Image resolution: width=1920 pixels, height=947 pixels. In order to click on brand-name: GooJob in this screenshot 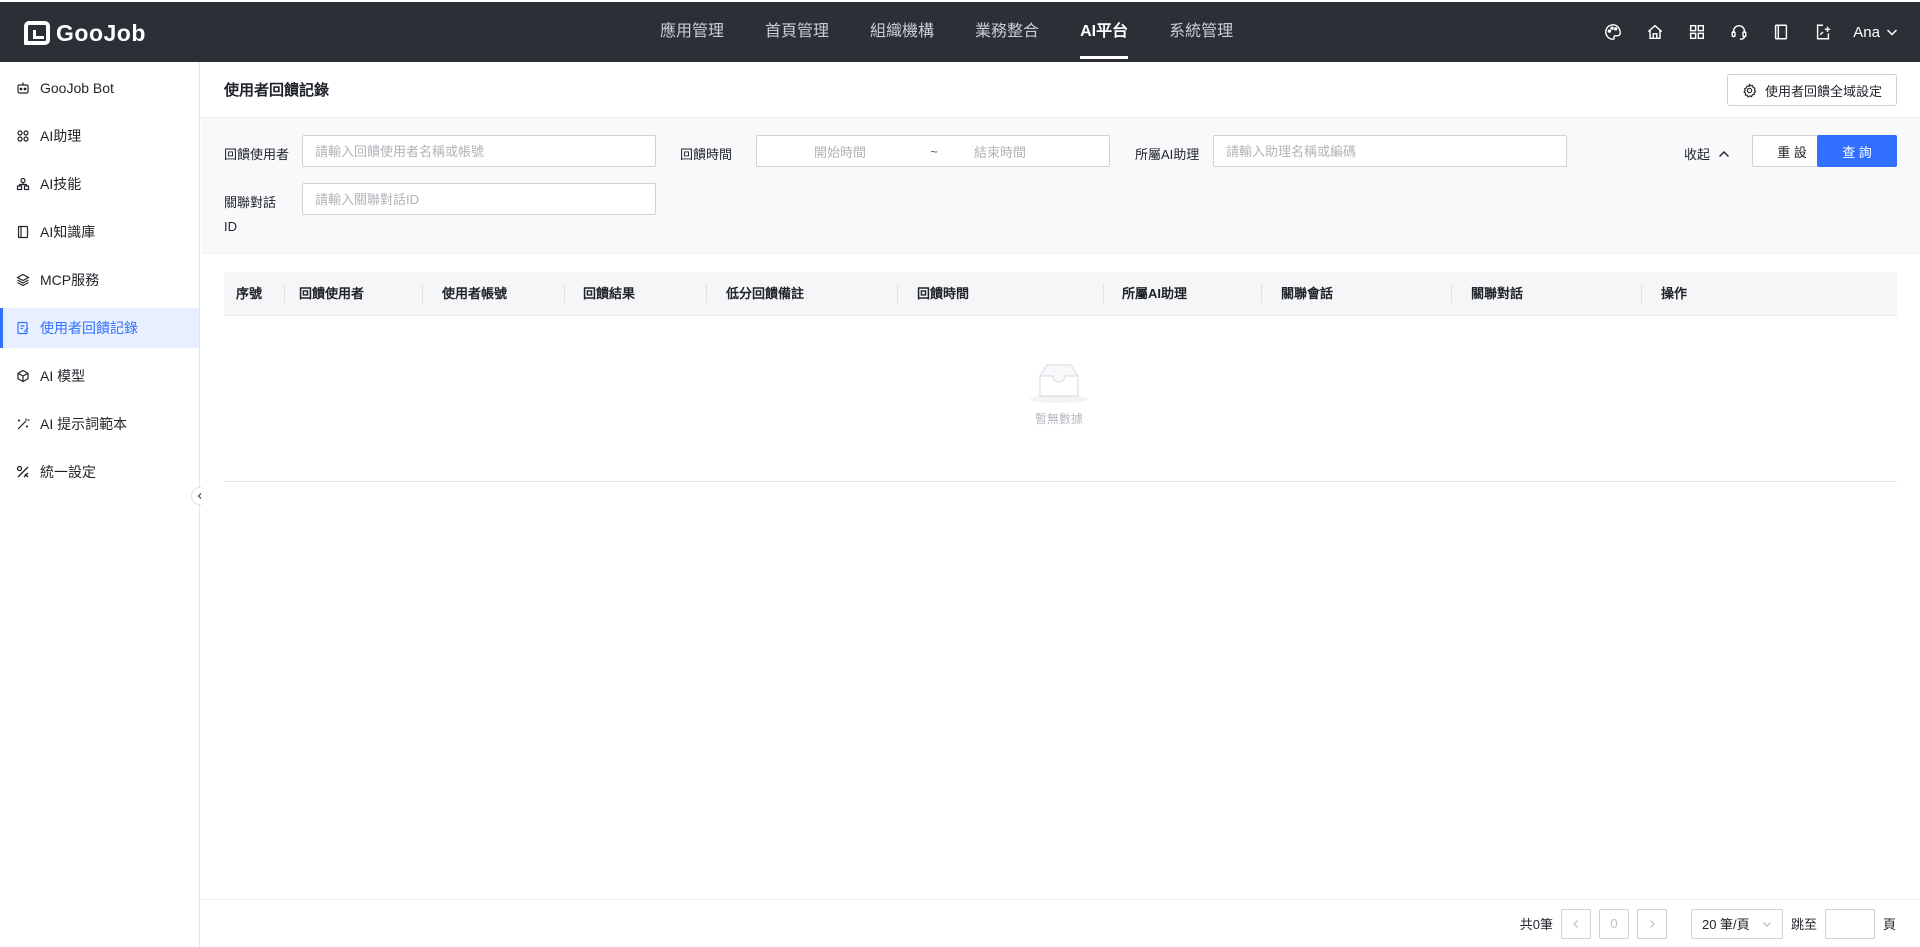, I will do `click(101, 32)`.